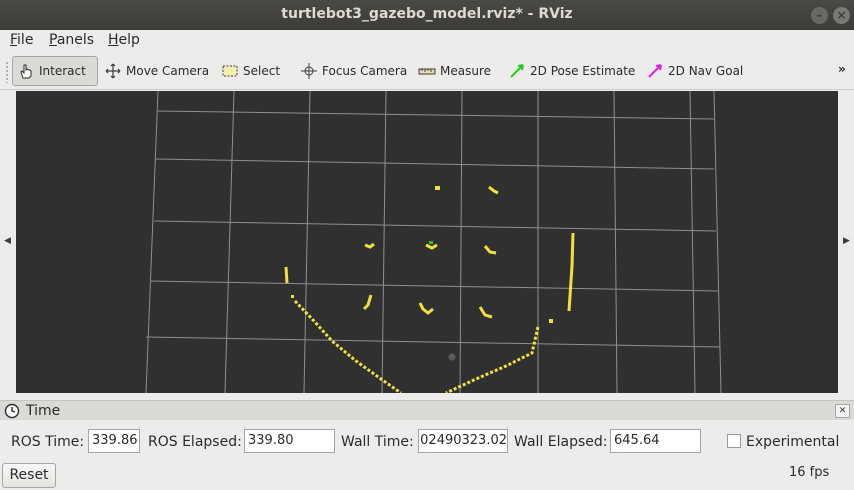 This screenshot has width=854, height=490. Describe the element at coordinates (309, 71) in the screenshot. I see `focus-camera-icon` at that location.